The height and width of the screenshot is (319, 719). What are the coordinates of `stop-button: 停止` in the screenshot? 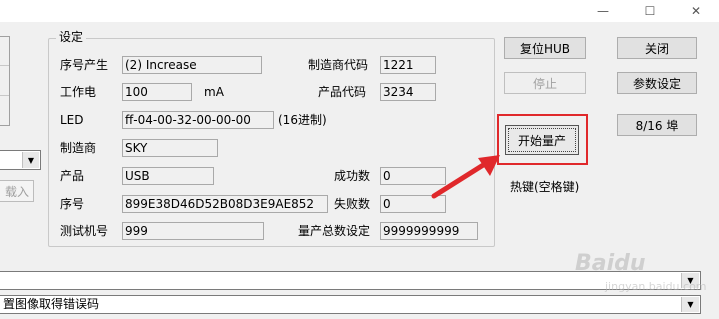 It's located at (545, 83).